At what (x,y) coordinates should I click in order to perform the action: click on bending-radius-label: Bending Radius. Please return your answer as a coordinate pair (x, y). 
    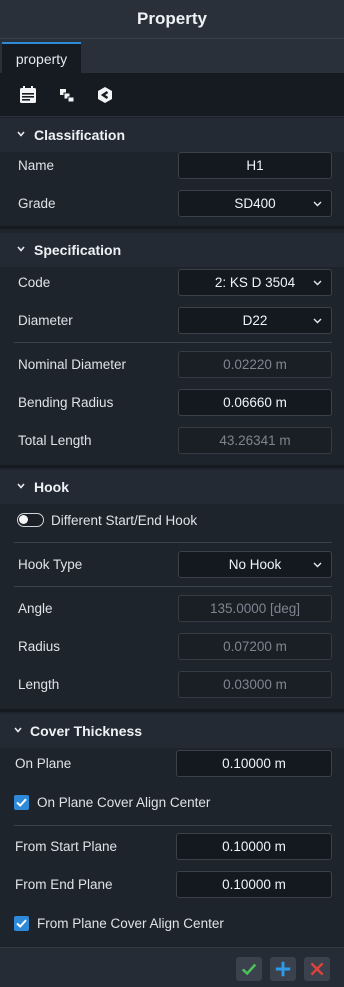
    Looking at the image, I should click on (66, 402).